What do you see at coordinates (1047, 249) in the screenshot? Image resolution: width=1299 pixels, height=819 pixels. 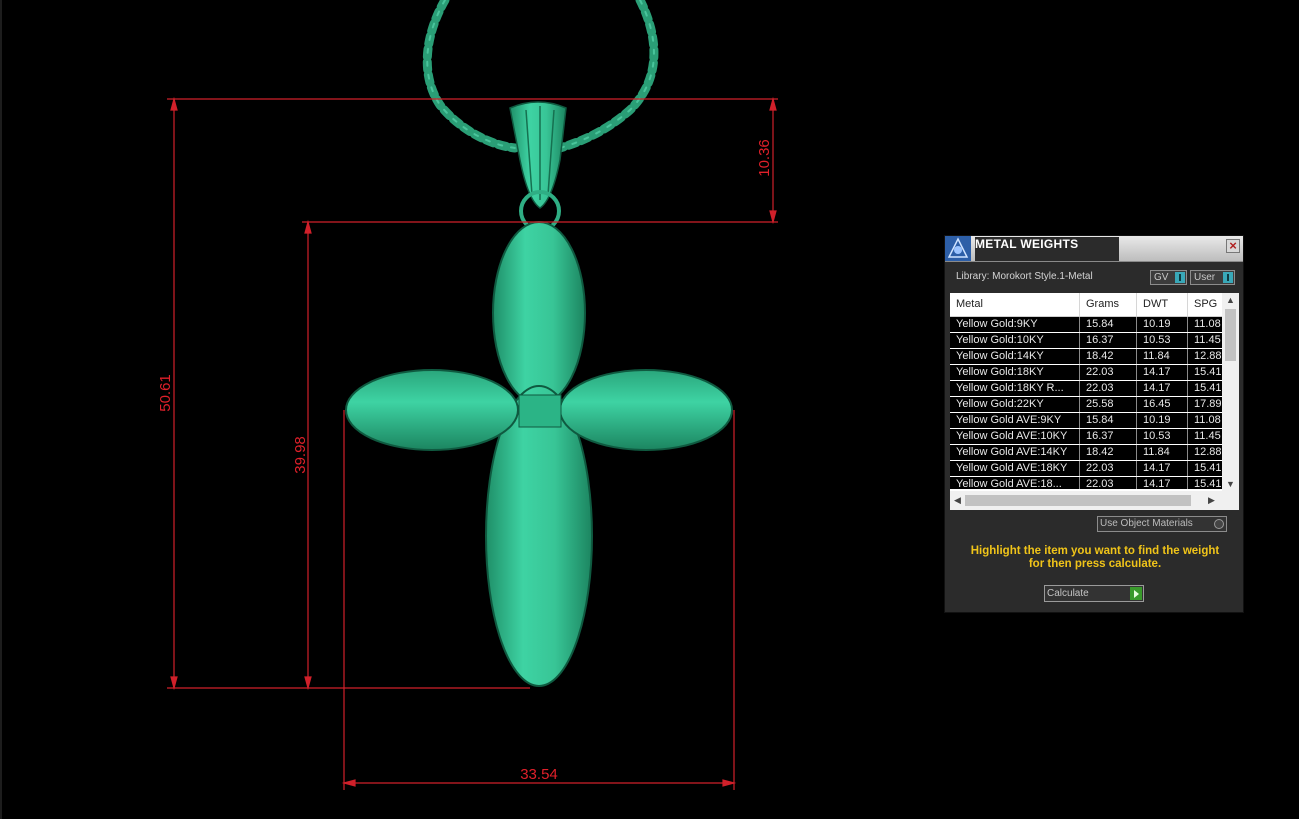 I see `panel-title: METAL WEIGHTS` at bounding box center [1047, 249].